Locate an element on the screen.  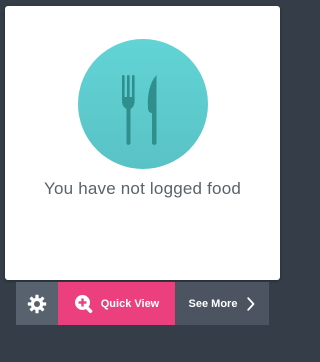
food-toolbar: Quick View See More is located at coordinates (142, 303).